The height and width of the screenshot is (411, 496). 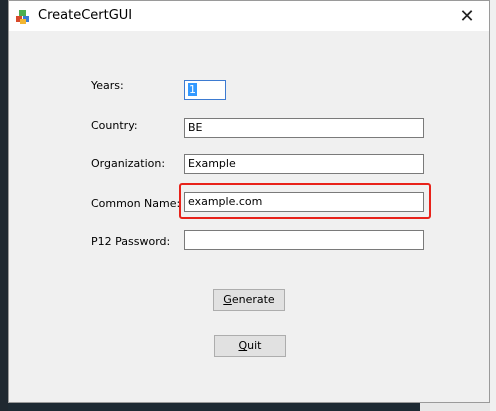 What do you see at coordinates (205, 90) in the screenshot?
I see `years-input: 1` at bounding box center [205, 90].